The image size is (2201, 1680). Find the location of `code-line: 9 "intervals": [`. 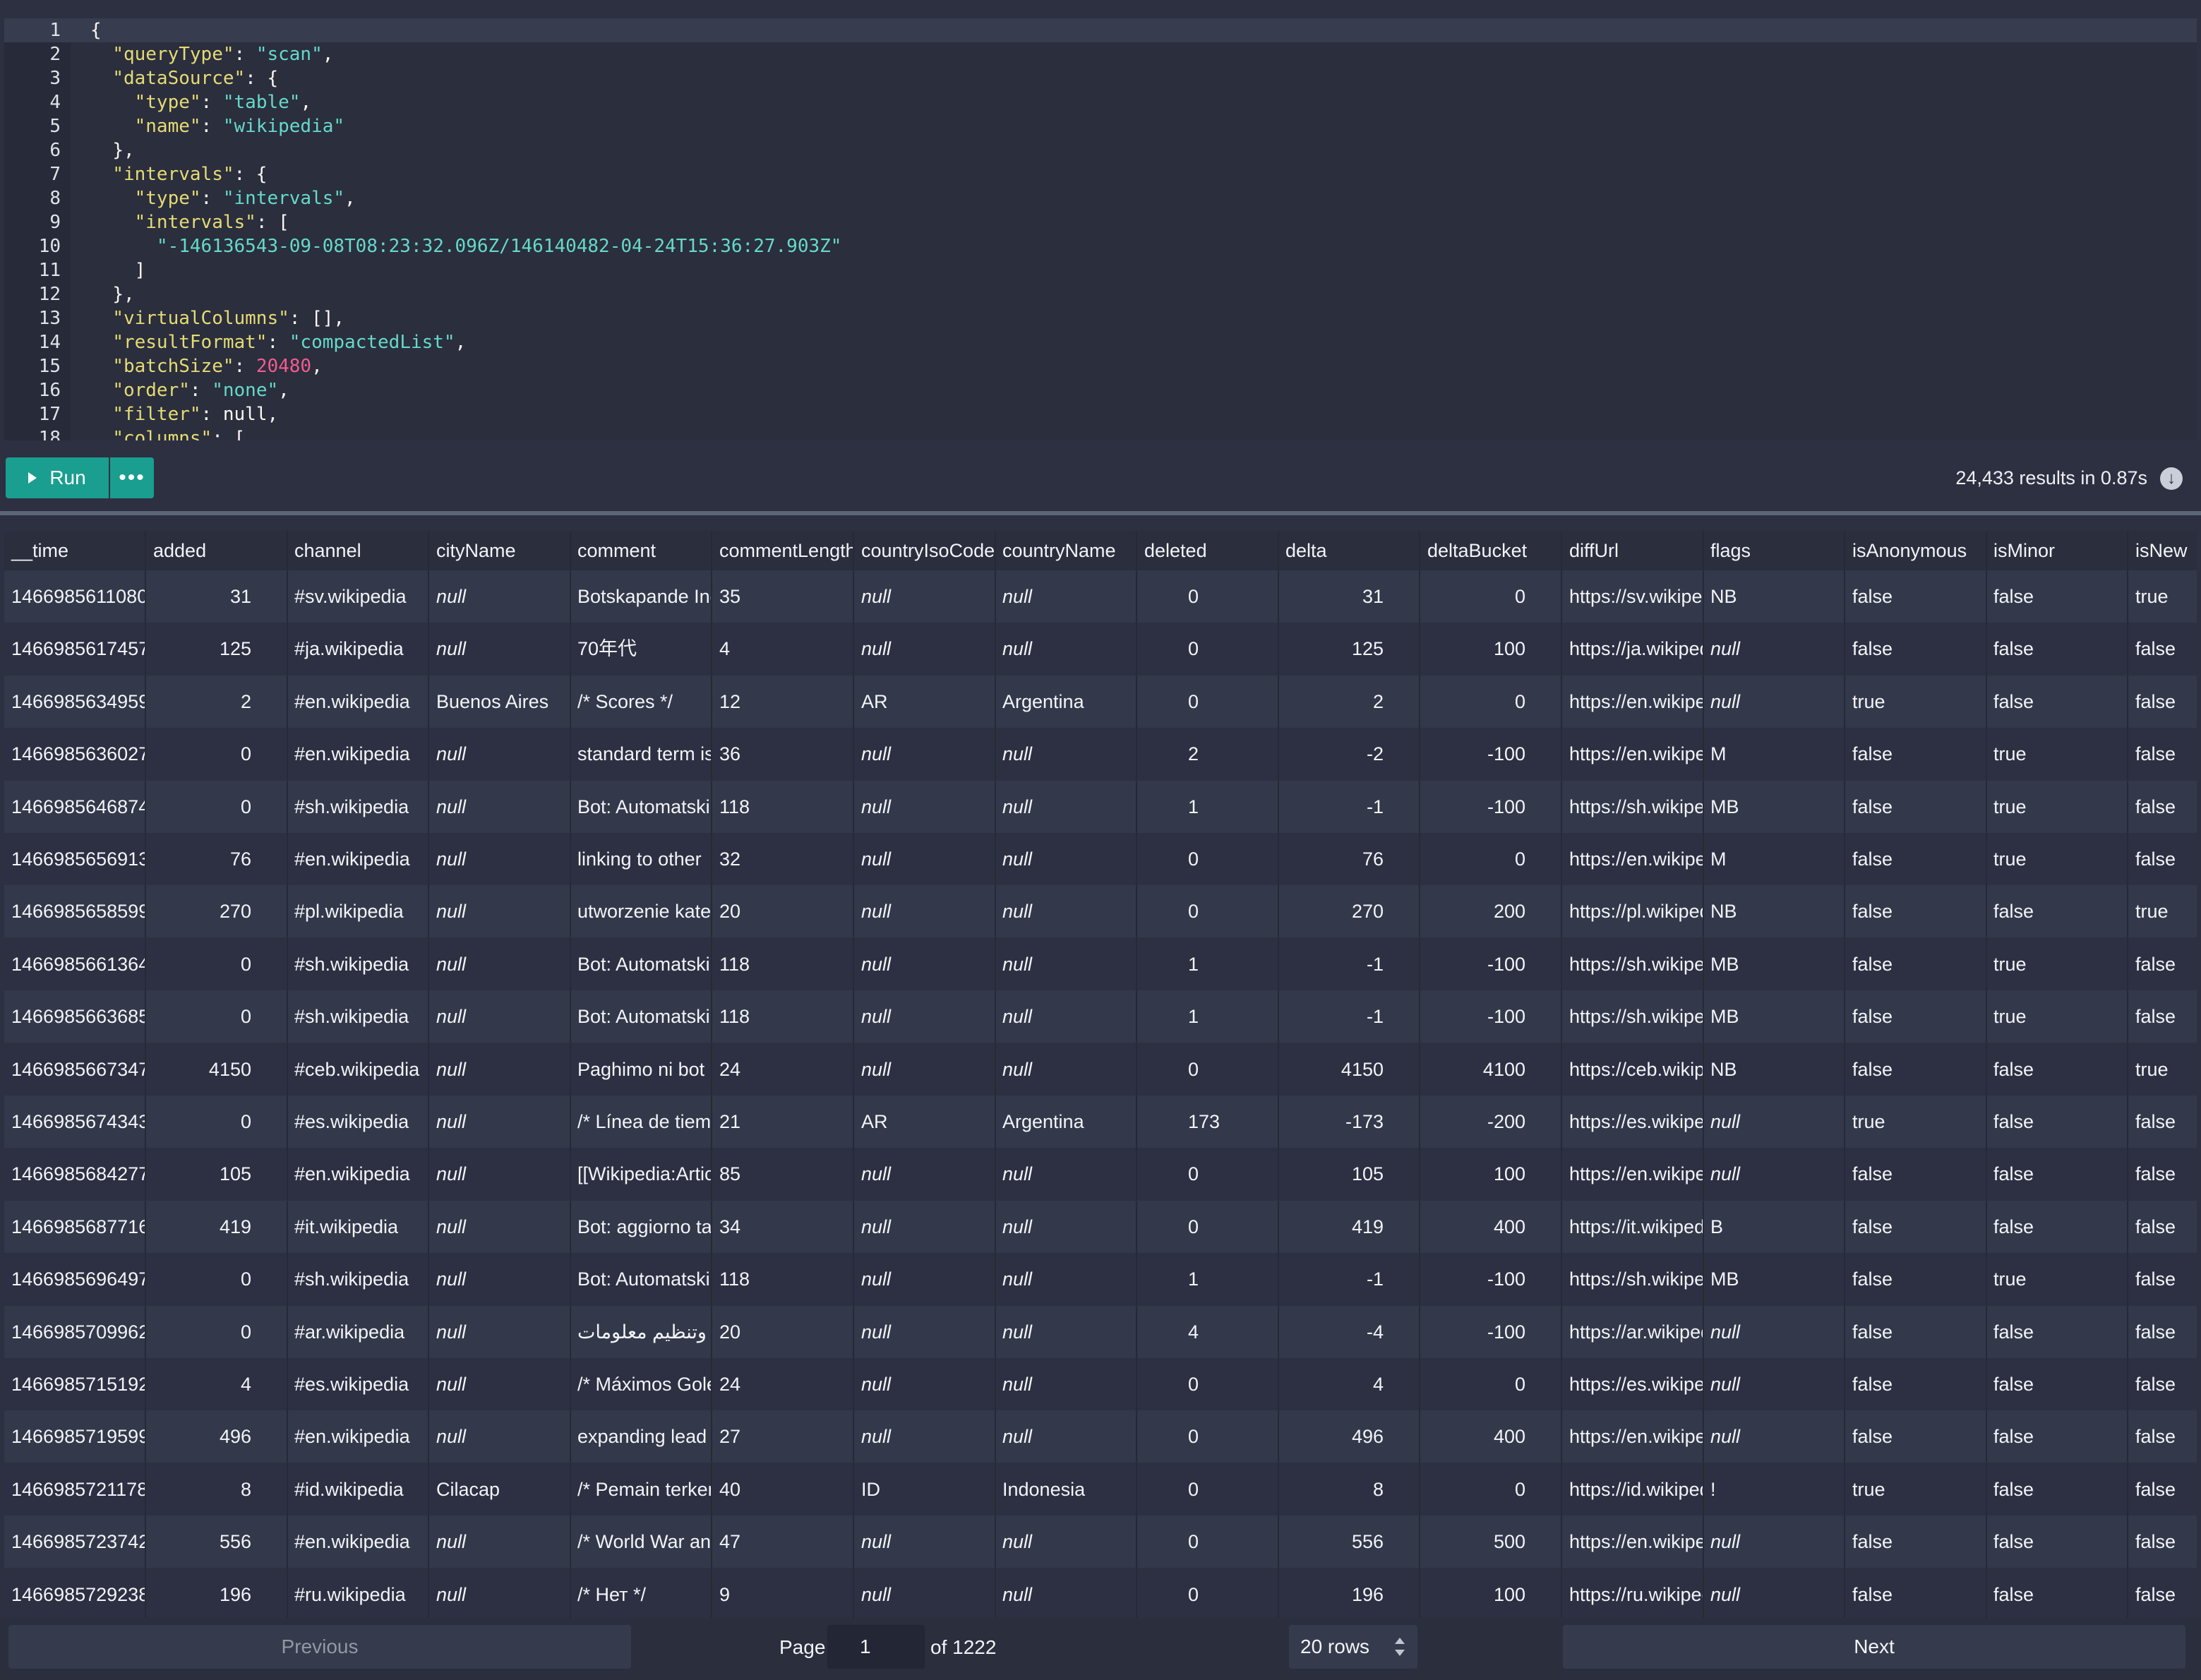

code-line: 9 "intervals": [ is located at coordinates (1100, 222).